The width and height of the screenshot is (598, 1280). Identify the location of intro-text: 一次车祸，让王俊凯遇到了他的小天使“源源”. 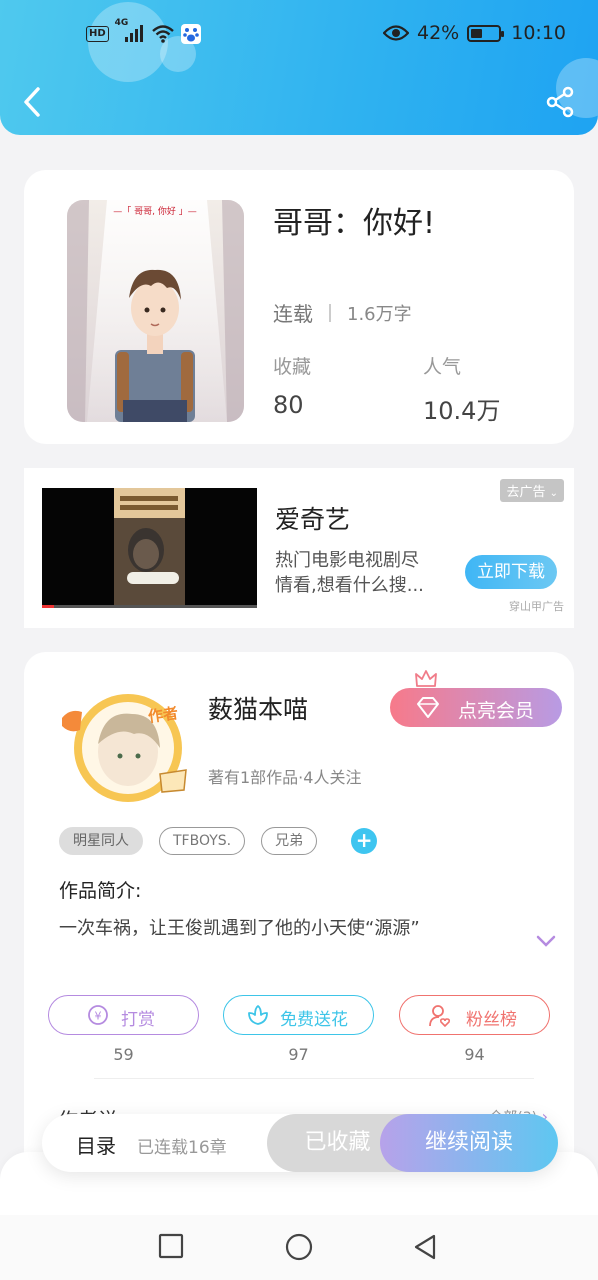
(239, 928).